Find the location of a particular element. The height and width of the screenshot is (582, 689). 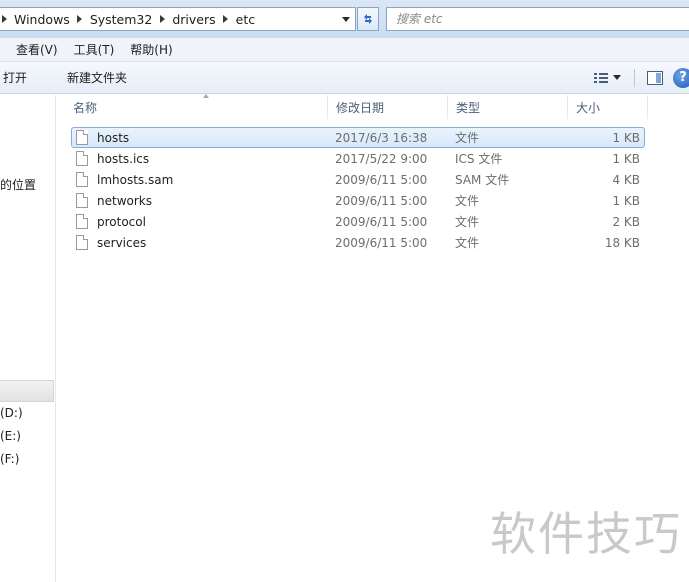

change-view-button is located at coordinates (607, 77).